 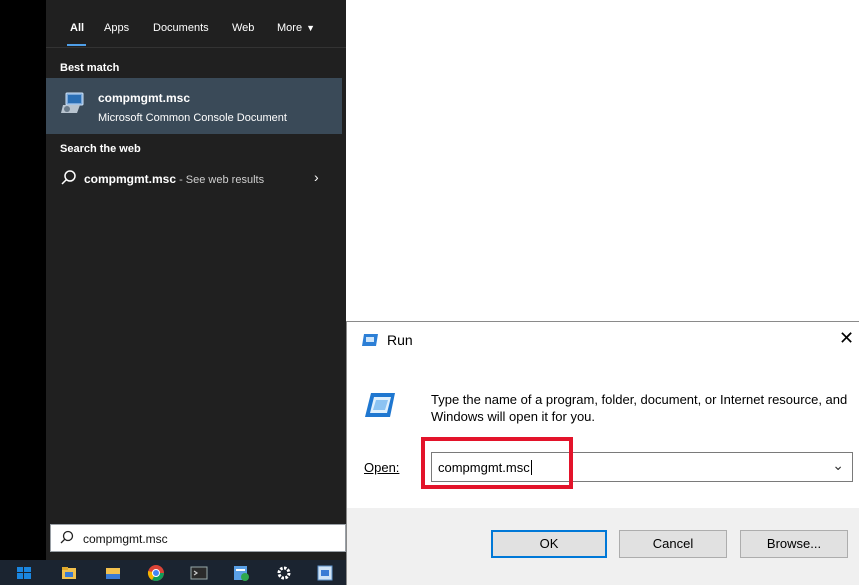 What do you see at coordinates (380, 405) in the screenshot?
I see `run-program-icon` at bounding box center [380, 405].